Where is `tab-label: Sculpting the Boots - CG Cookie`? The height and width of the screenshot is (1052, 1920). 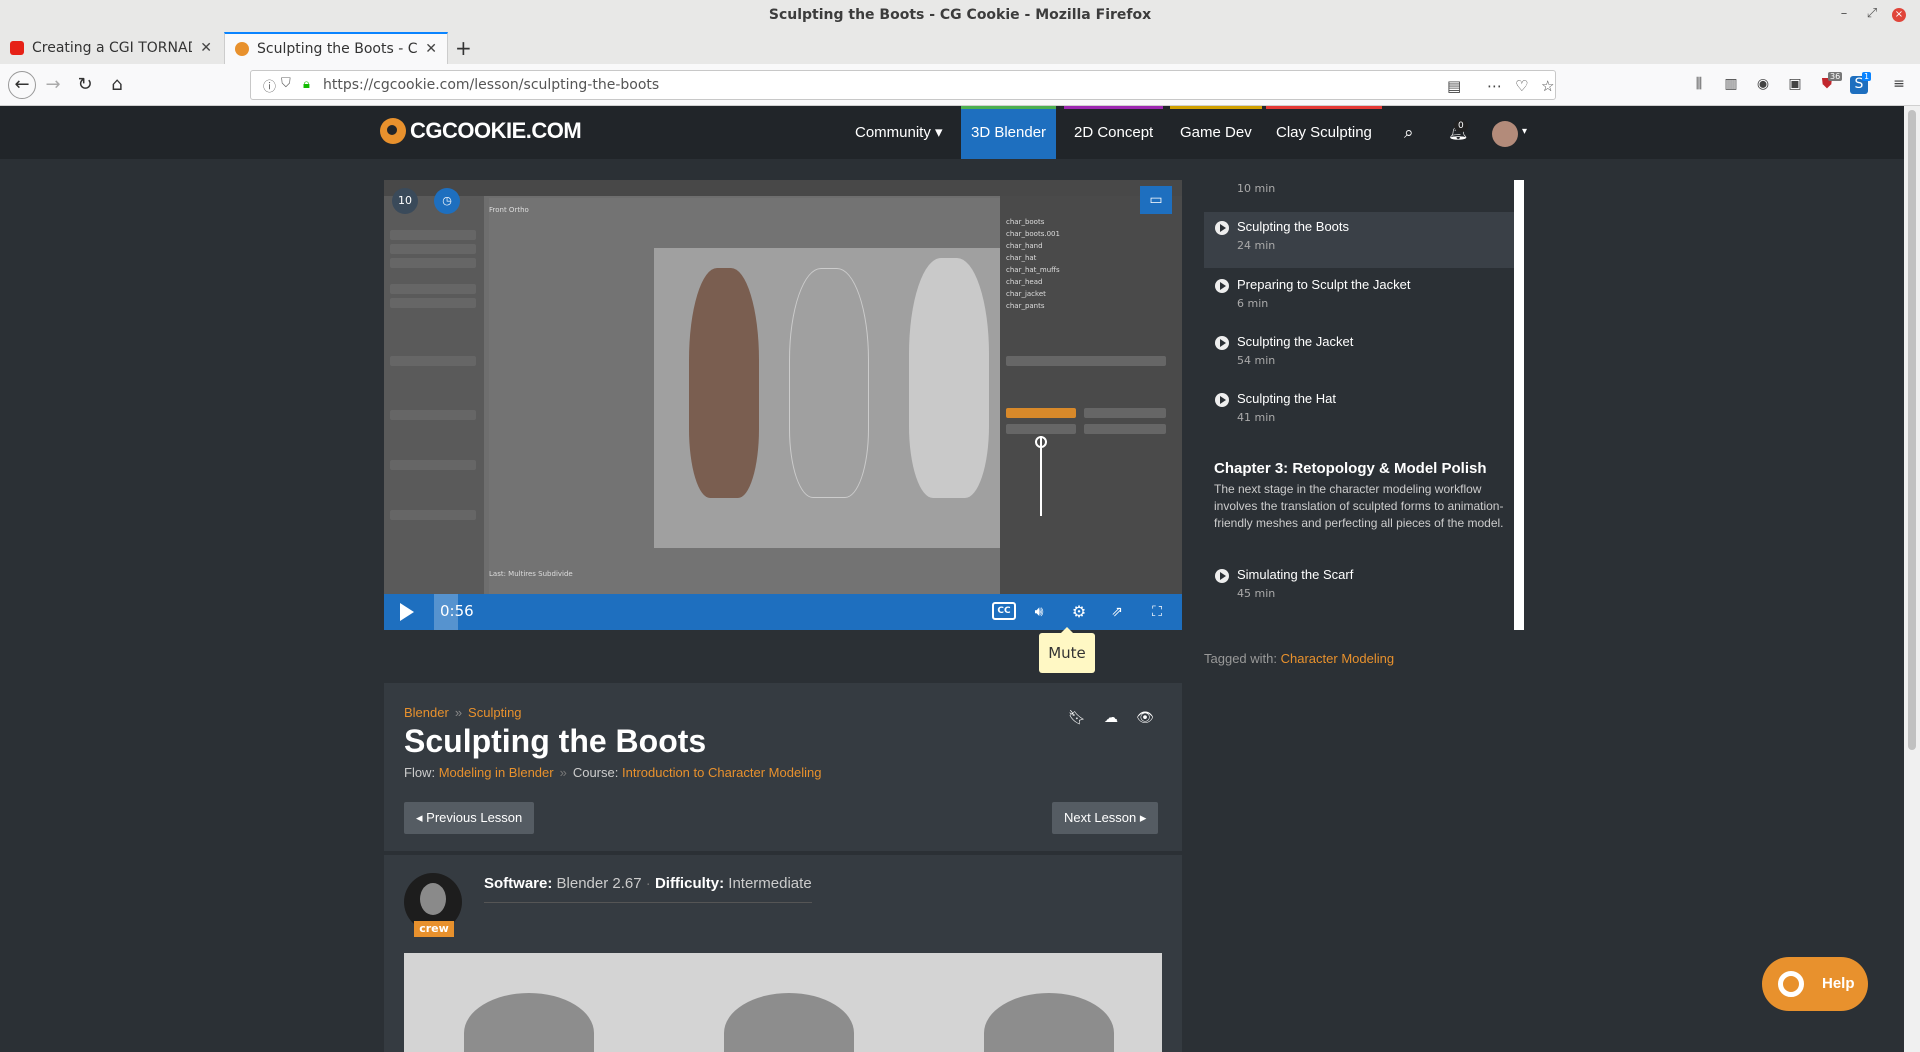
tab-label: Sculpting the Boots - CG Cookie is located at coordinates (337, 49).